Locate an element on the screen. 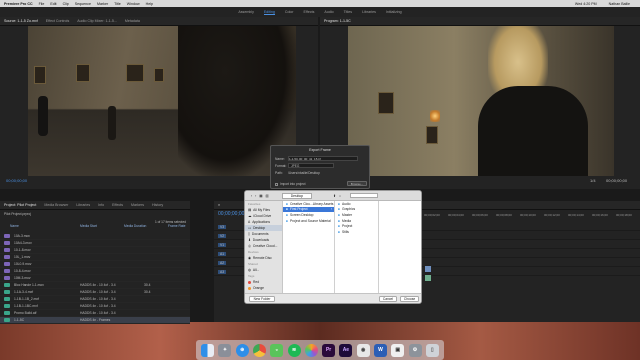 The height and width of the screenshot is (360, 640). photos-icon is located at coordinates (311, 350).